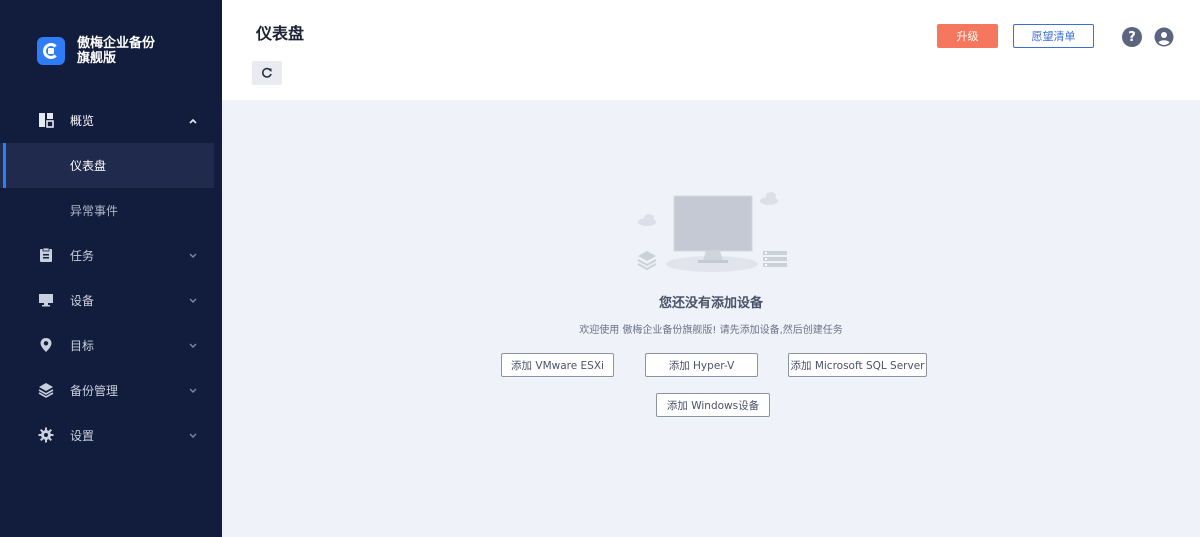  I want to click on brand-name: 傲梅企业备份, so click(116, 43).